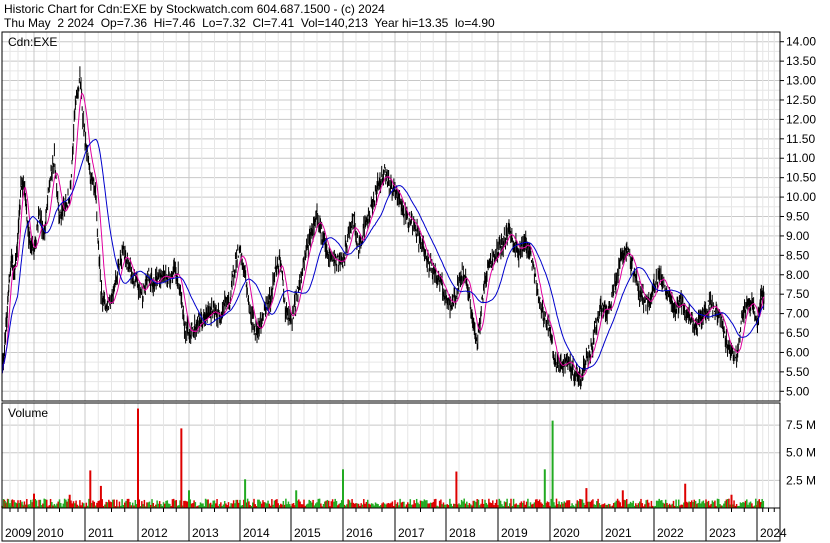 This screenshot has width=830, height=543. What do you see at coordinates (18, 533) in the screenshot?
I see `year-label: 2009` at bounding box center [18, 533].